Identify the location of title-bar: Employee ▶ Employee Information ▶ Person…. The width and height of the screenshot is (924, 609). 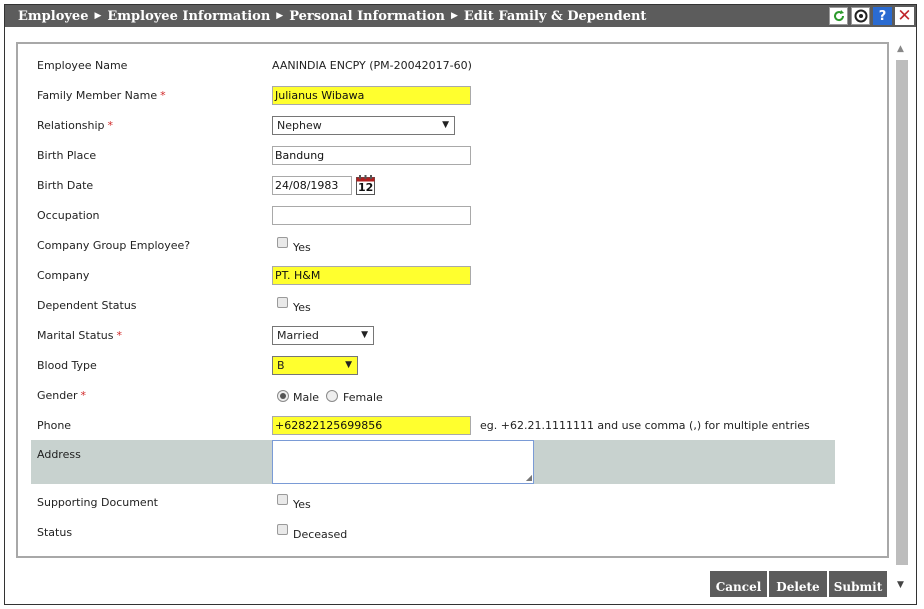
(460, 16).